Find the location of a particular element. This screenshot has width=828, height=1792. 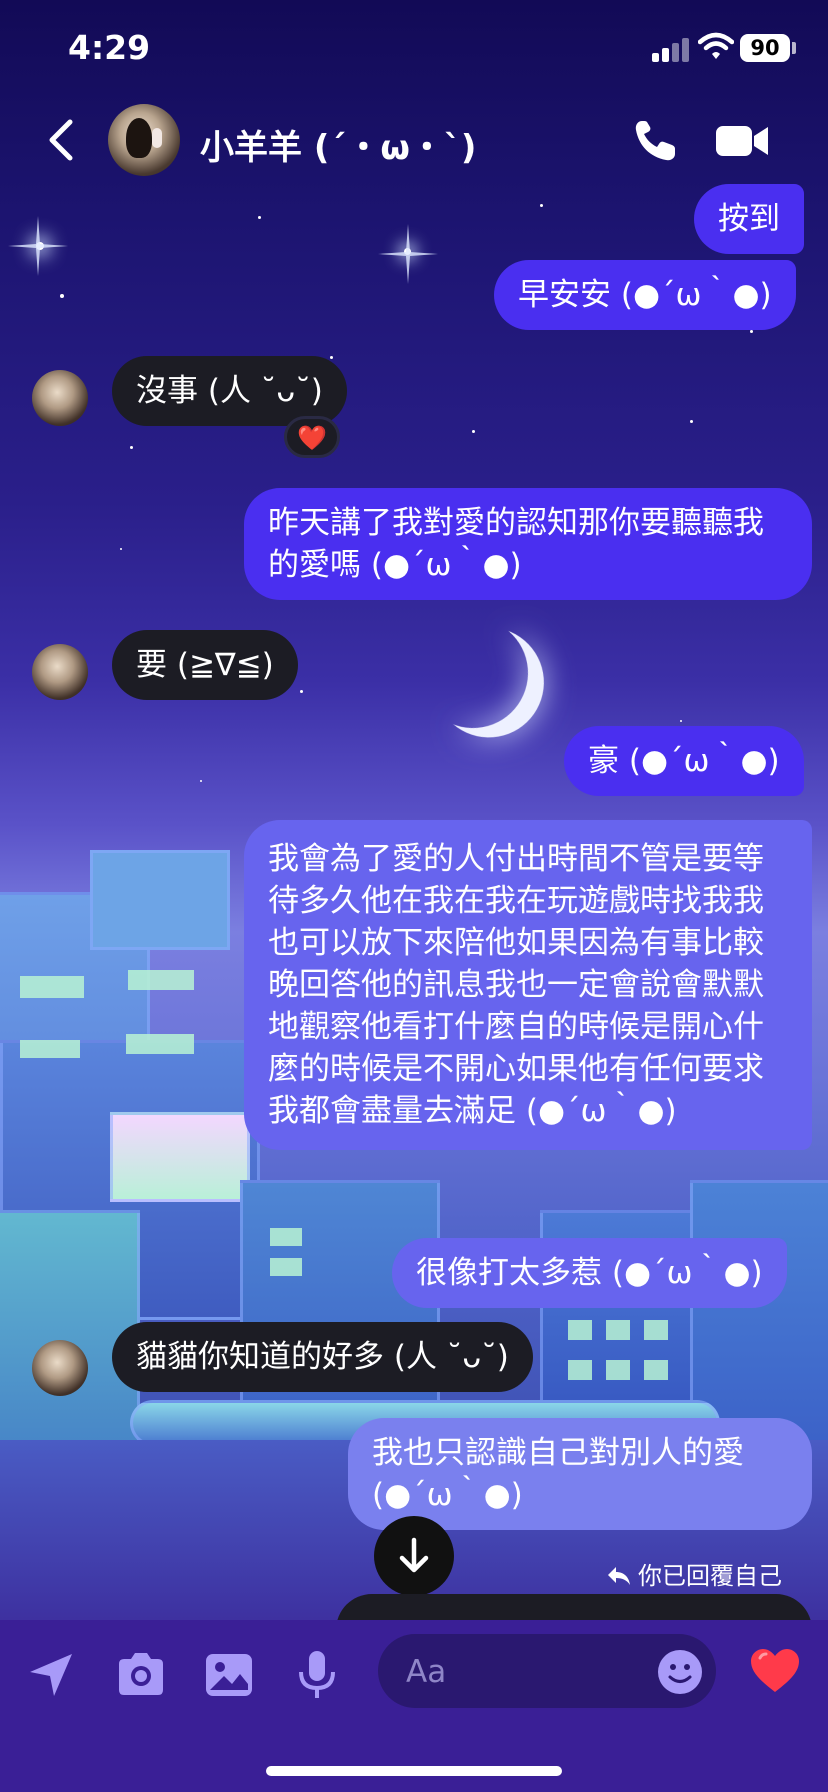

wifi-icon is located at coordinates (716, 45).